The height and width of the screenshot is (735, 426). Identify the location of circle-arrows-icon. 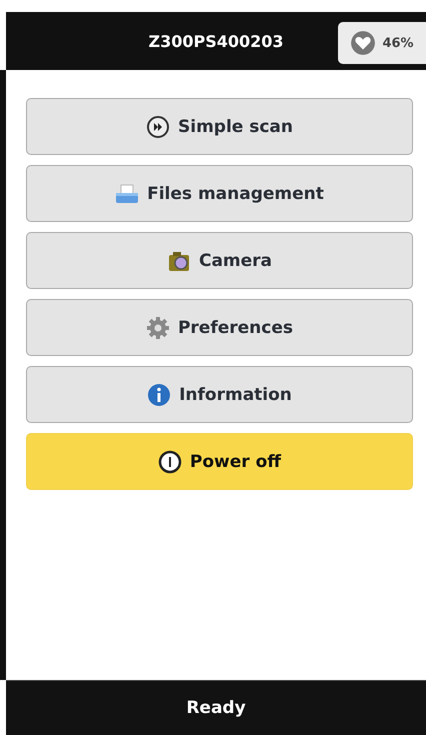
(158, 126).